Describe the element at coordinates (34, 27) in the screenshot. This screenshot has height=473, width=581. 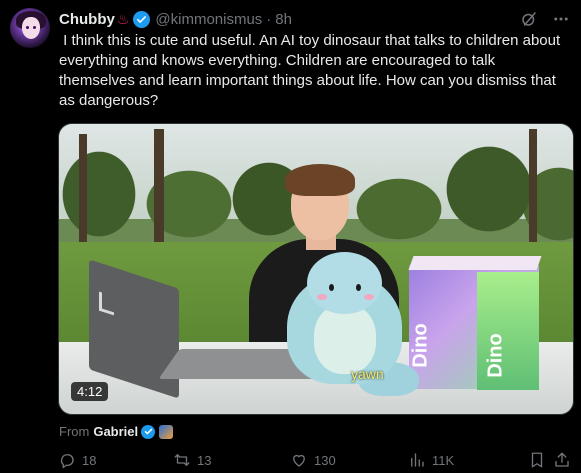
I see `avatar-eye-right` at that location.